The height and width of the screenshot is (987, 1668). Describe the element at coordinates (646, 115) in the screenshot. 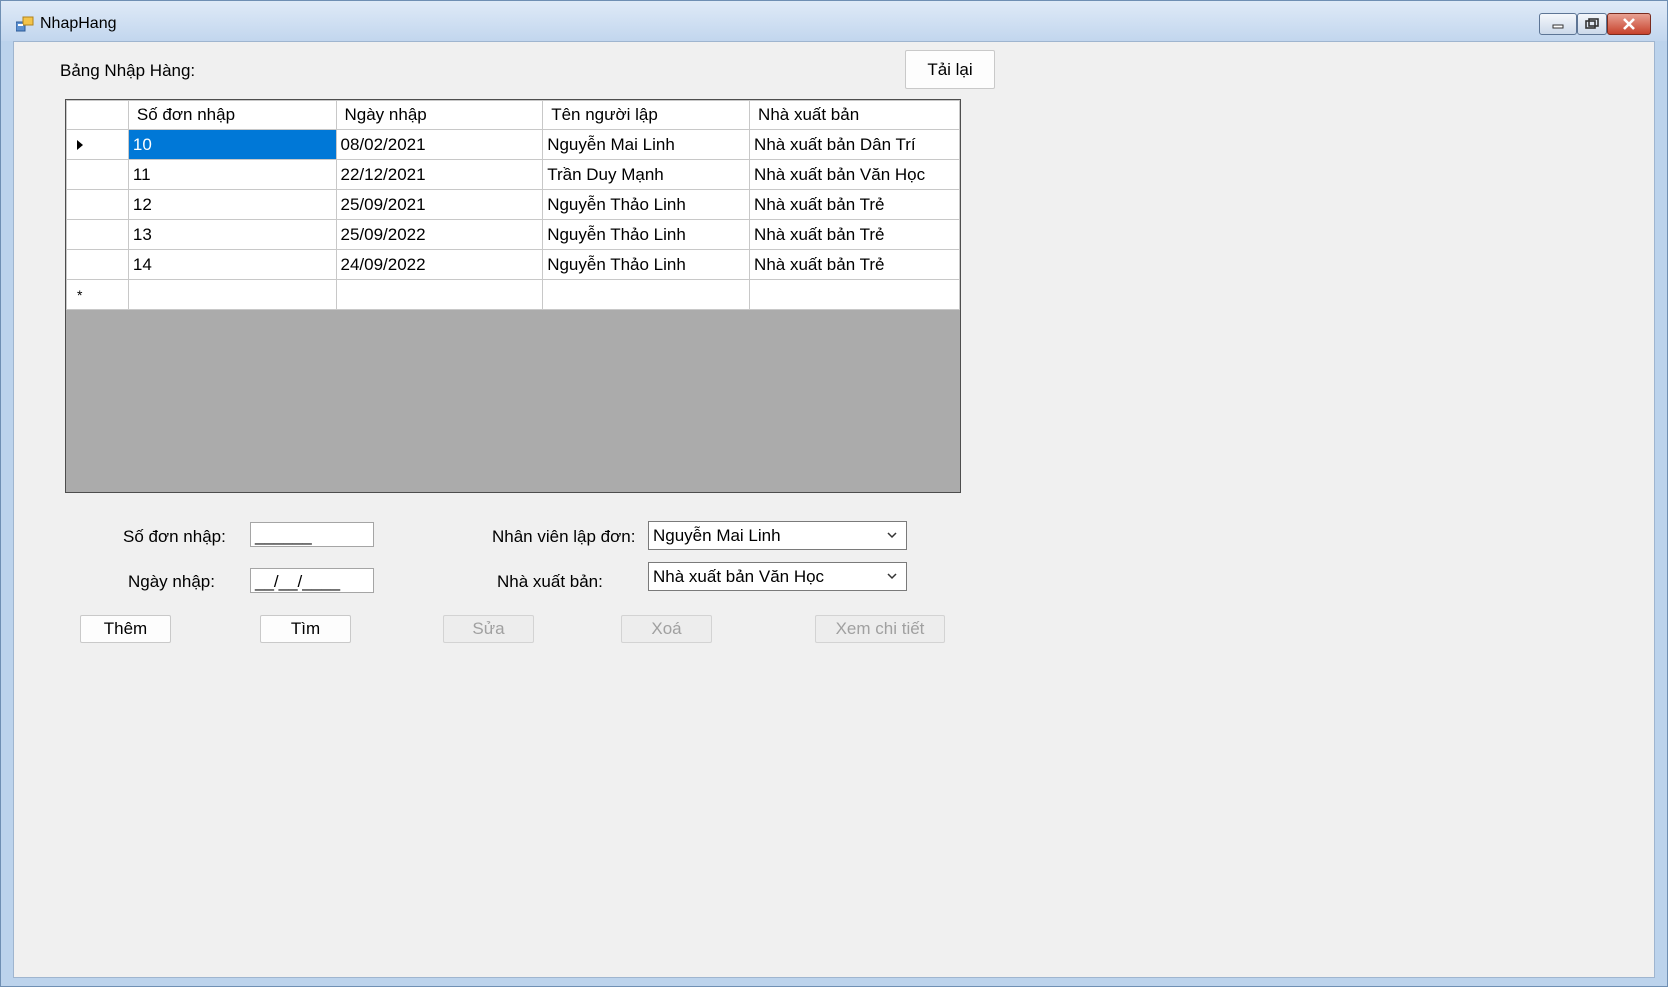

I see `column-header-creator: Tên người lập` at that location.